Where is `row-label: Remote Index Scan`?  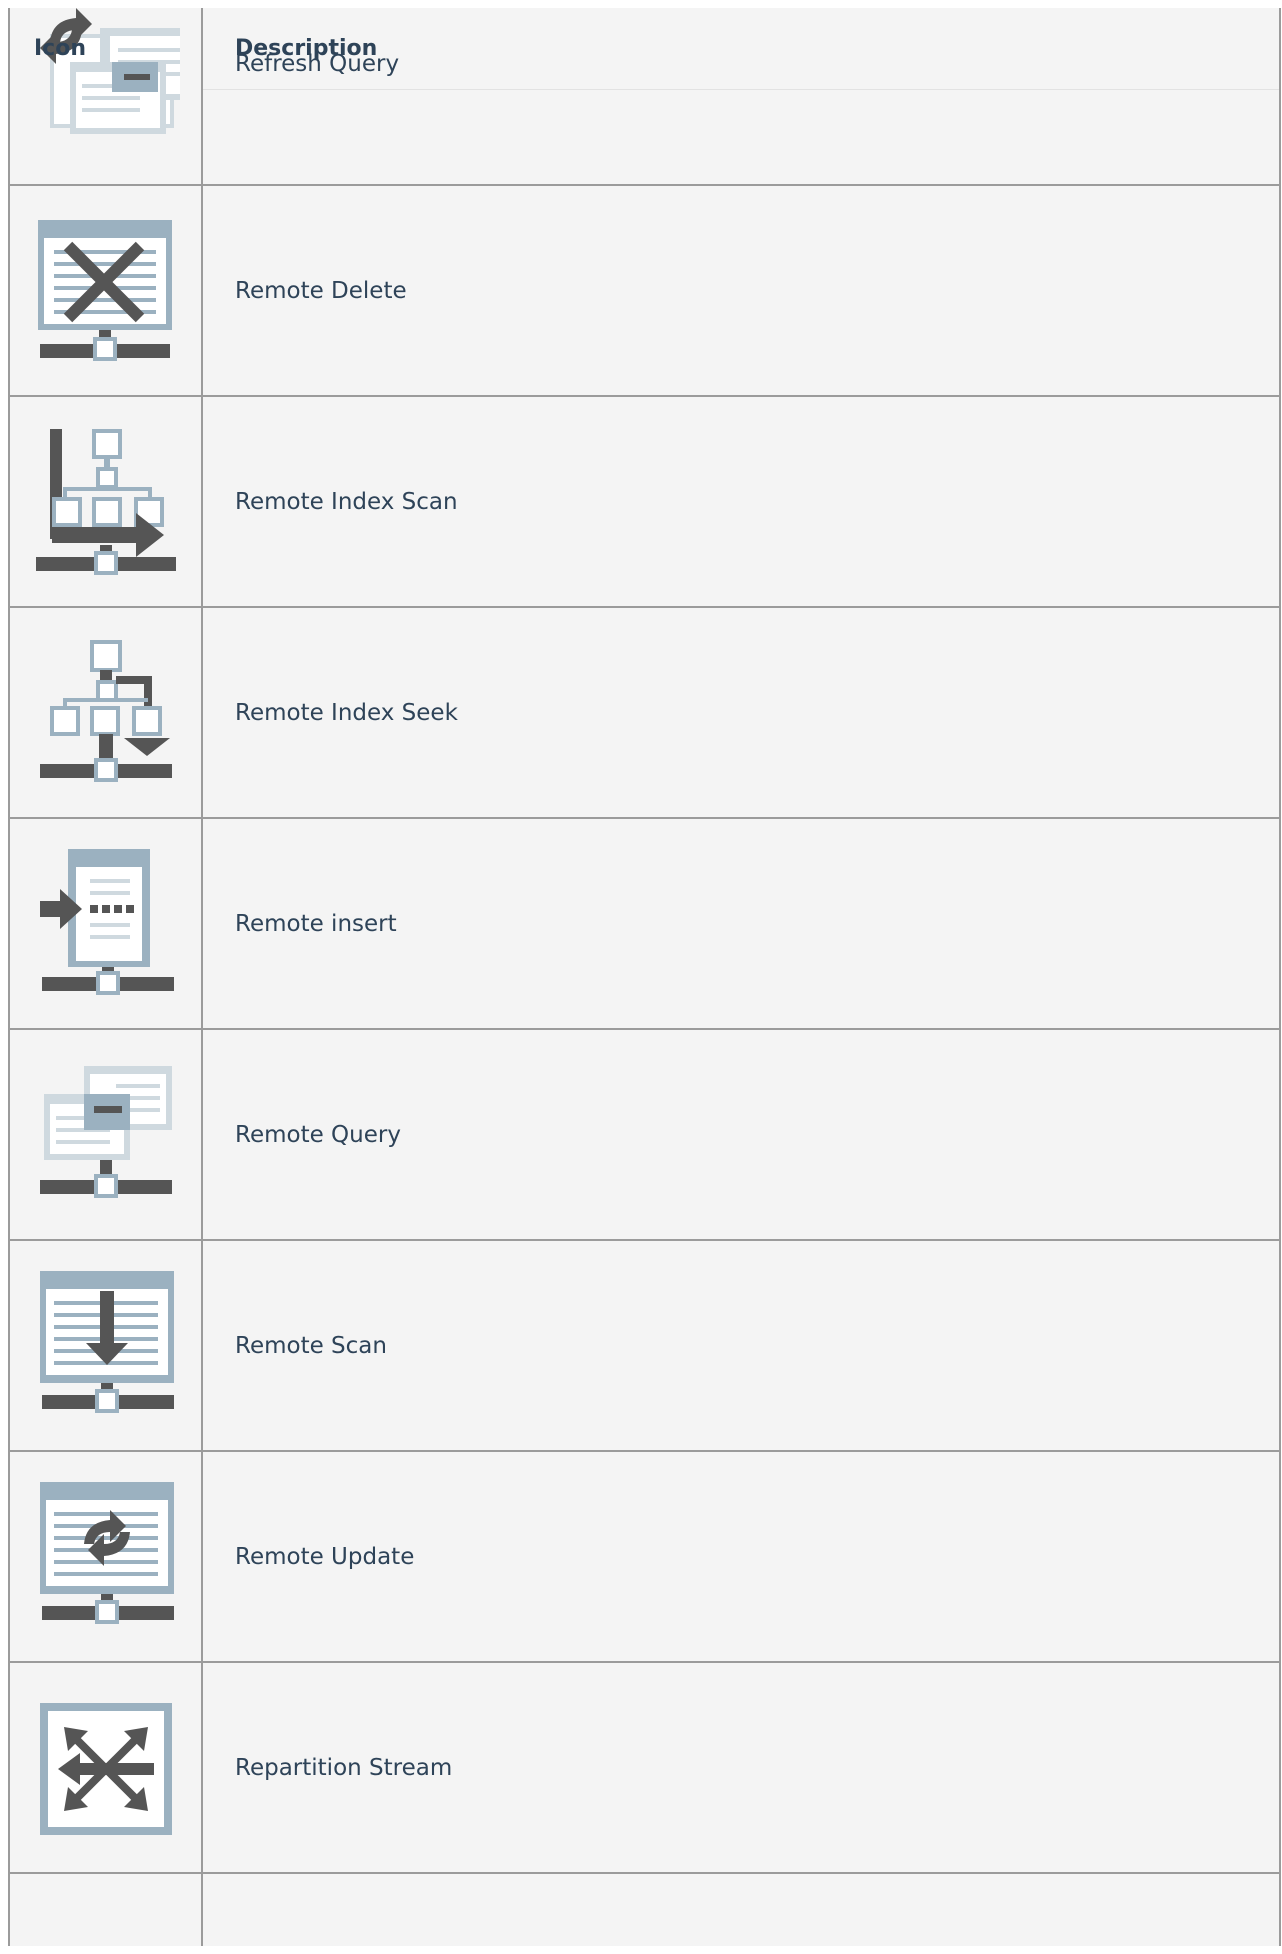
row-label: Remote Index Scan is located at coordinates (346, 501).